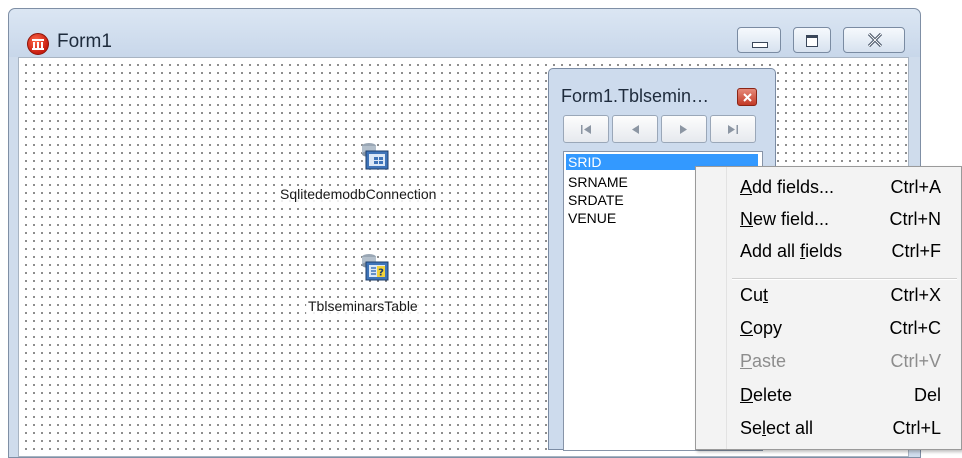  I want to click on first-record-icon, so click(586, 129).